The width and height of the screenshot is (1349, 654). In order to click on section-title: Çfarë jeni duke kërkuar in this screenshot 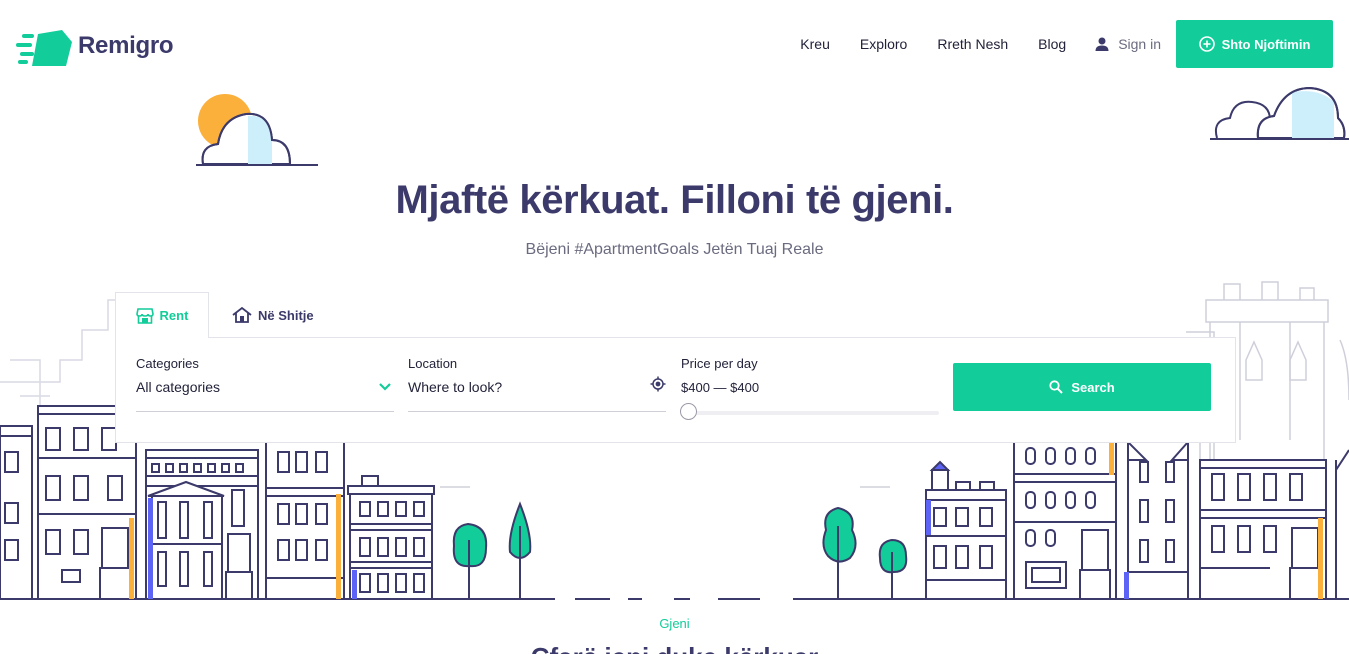, I will do `click(674, 648)`.